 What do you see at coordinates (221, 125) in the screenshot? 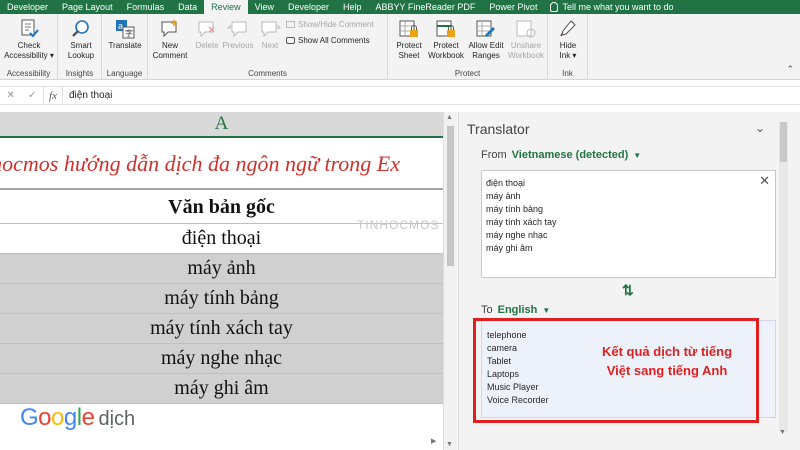
I see `column-header-a: A` at bounding box center [221, 125].